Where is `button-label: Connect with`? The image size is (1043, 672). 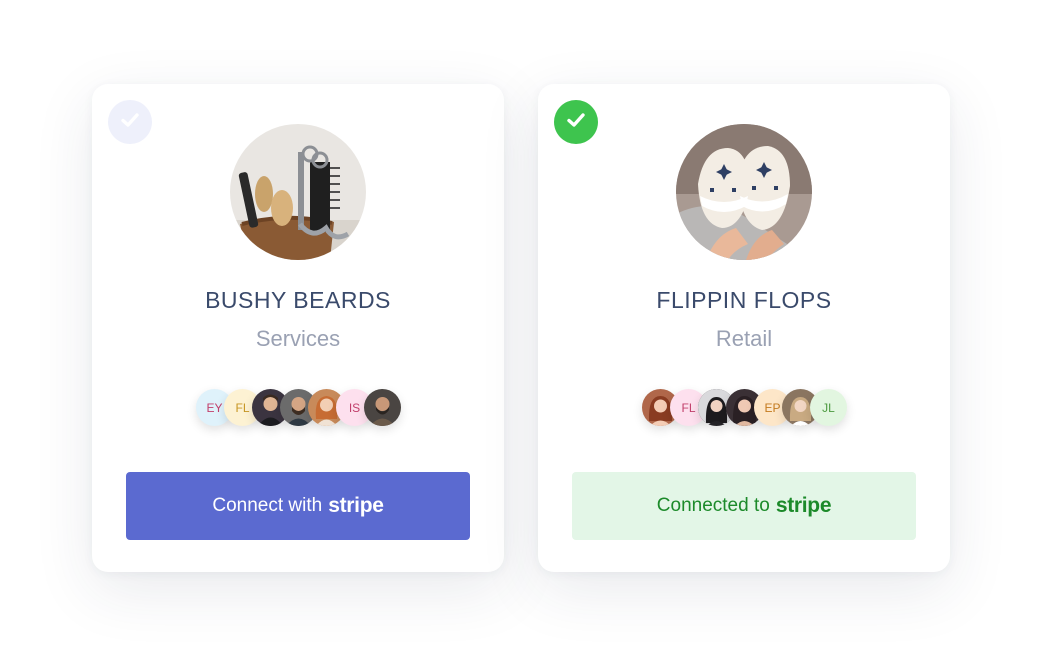 button-label: Connect with is located at coordinates (267, 505).